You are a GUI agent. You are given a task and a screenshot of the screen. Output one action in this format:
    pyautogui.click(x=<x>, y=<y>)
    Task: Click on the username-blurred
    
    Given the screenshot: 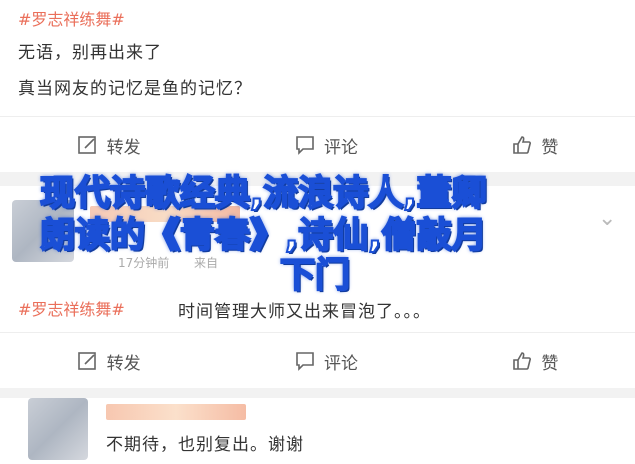 What is the action you would take?
    pyautogui.click(x=176, y=412)
    